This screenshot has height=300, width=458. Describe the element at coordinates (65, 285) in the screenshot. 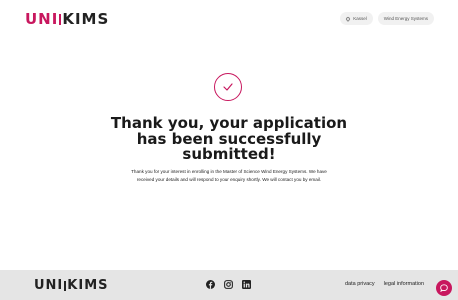

I see `footer-logo-bar` at that location.